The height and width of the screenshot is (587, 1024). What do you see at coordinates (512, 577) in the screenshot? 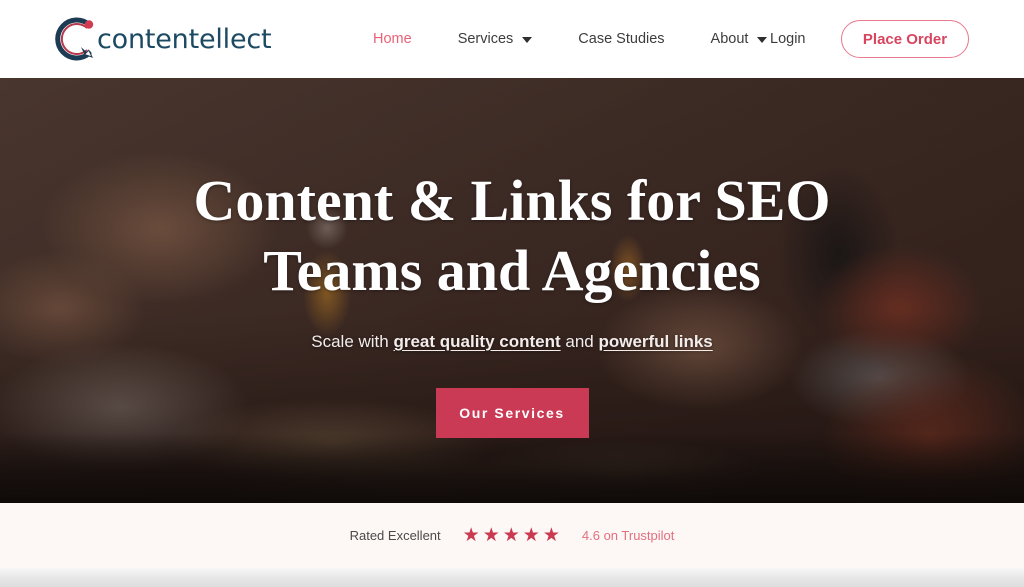
I see `page-bottom-strip` at bounding box center [512, 577].